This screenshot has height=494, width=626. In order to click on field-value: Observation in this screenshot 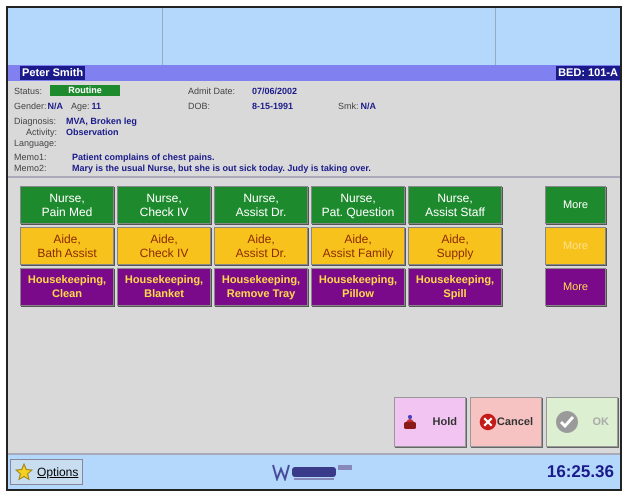, I will do `click(93, 132)`.